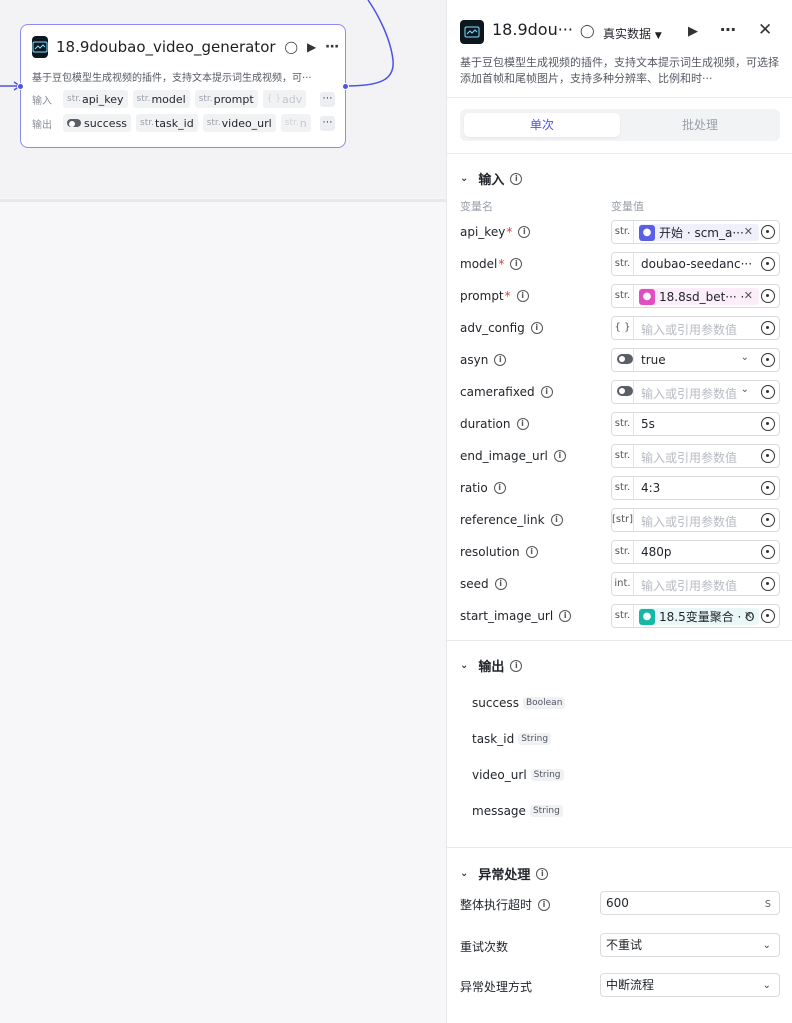 The height and width of the screenshot is (1023, 792). I want to click on output-chip: str. video_url, so click(239, 123).